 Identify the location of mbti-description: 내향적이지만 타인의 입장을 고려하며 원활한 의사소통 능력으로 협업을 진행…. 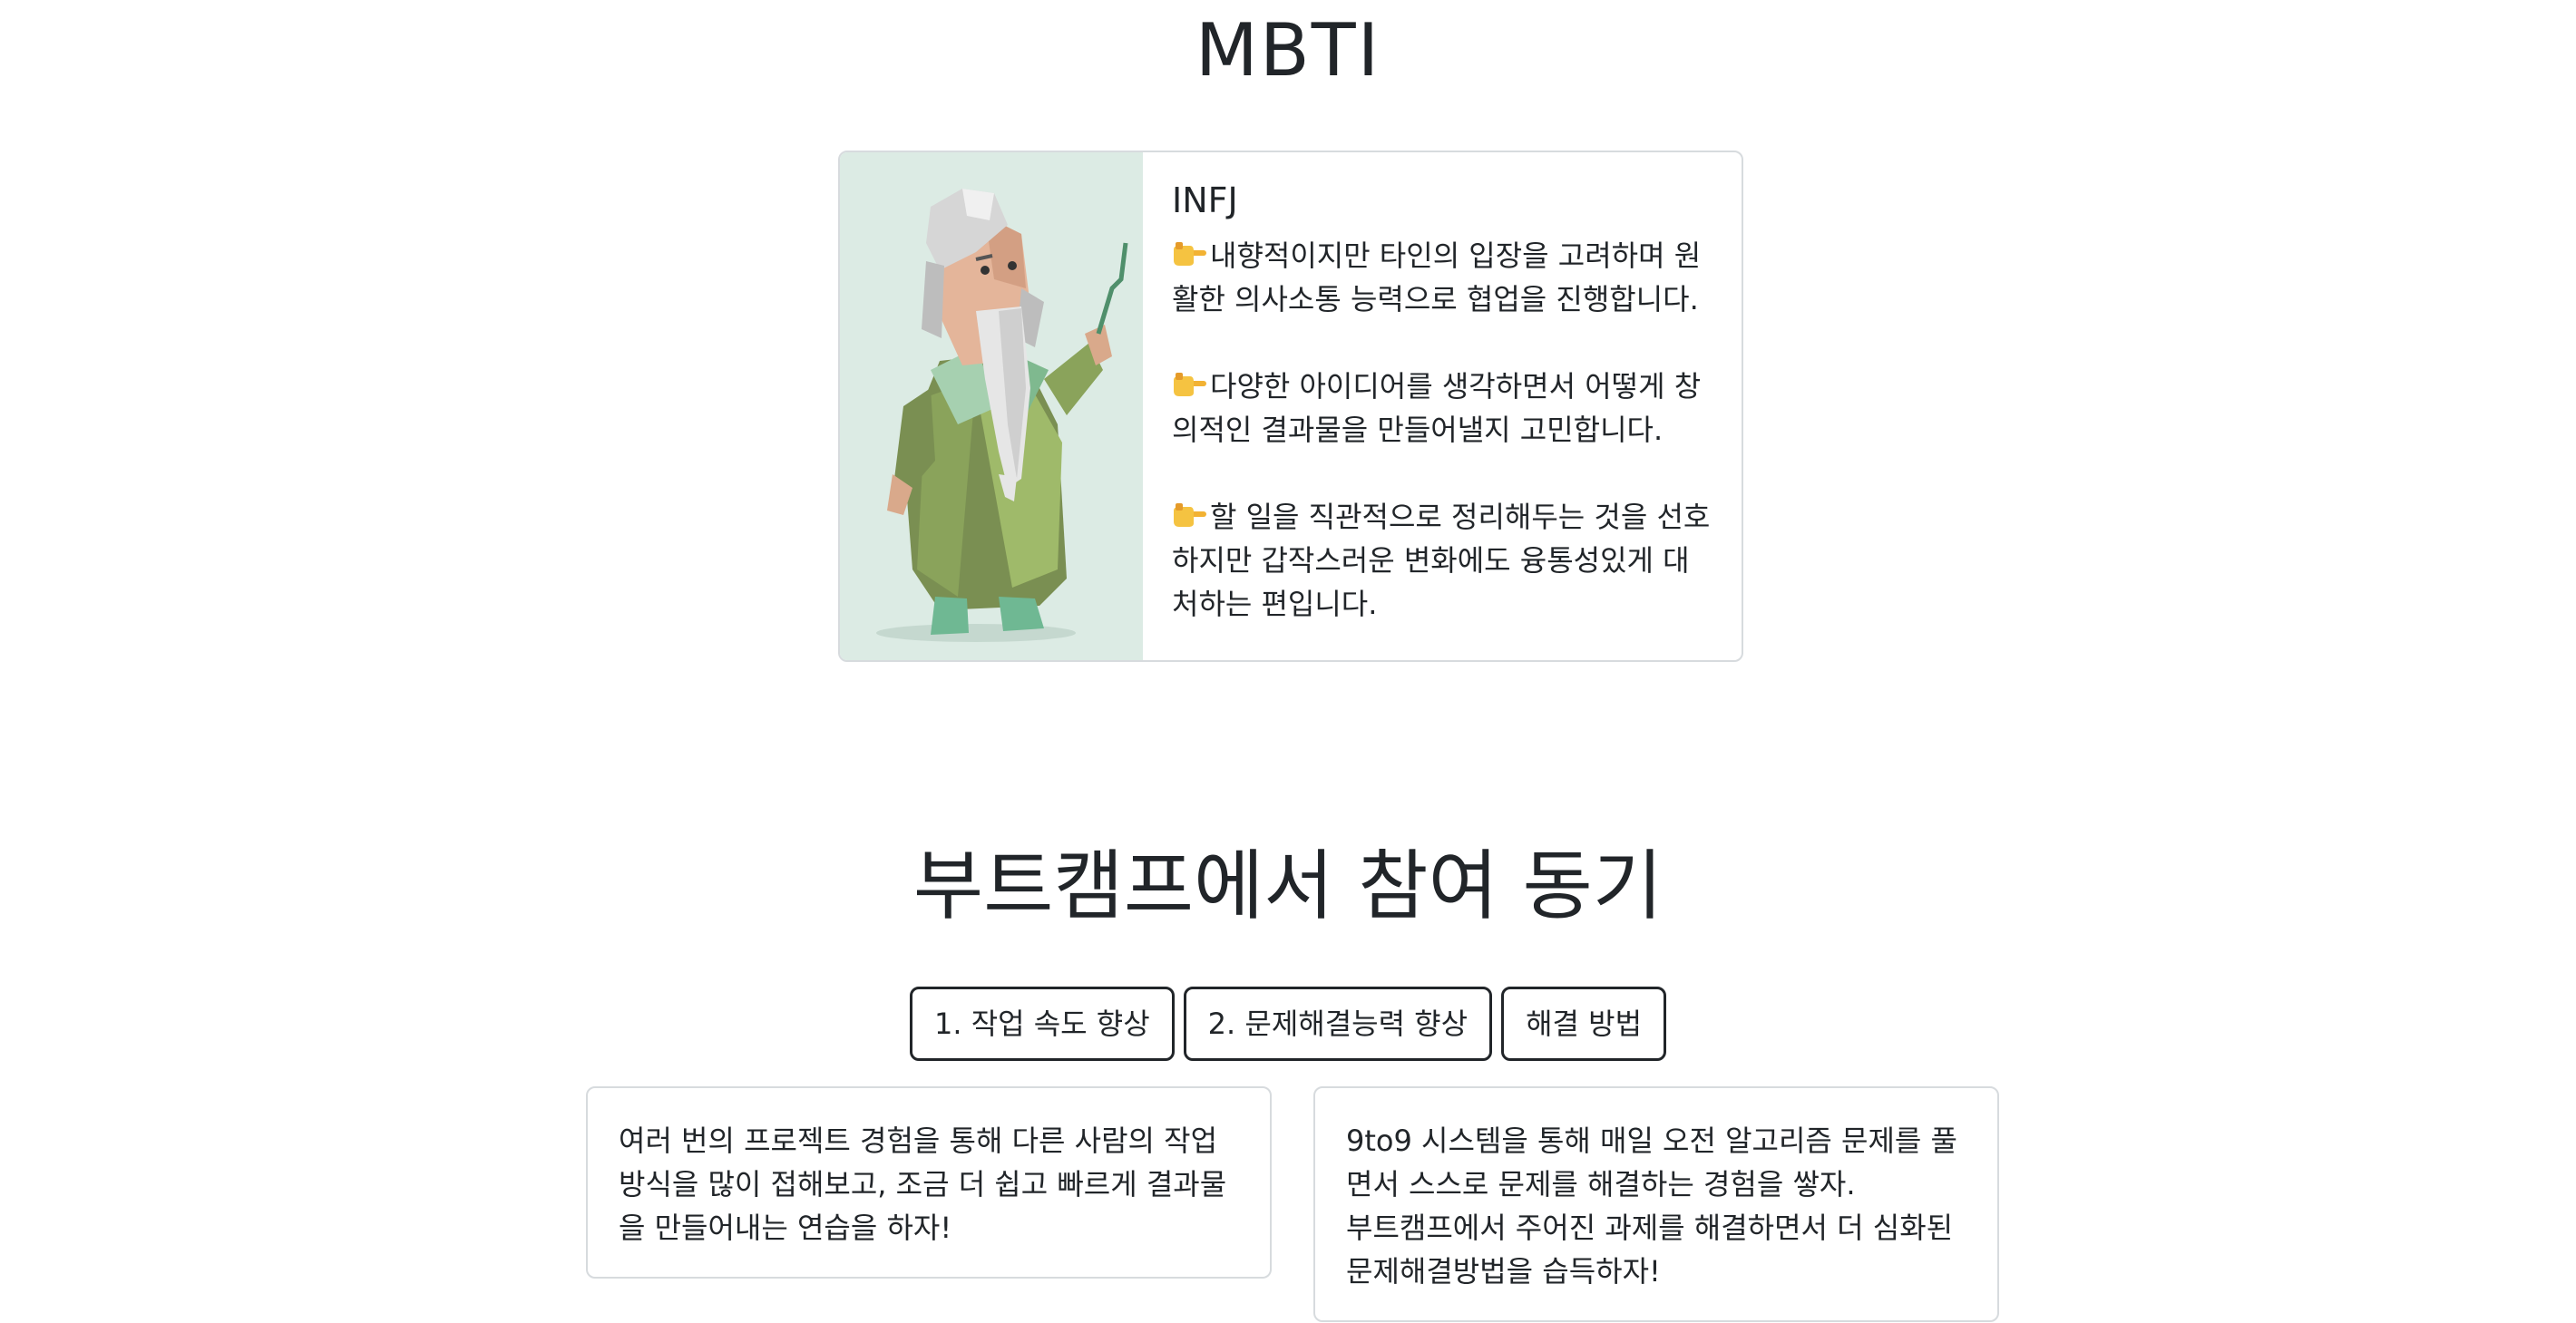
(1442, 278).